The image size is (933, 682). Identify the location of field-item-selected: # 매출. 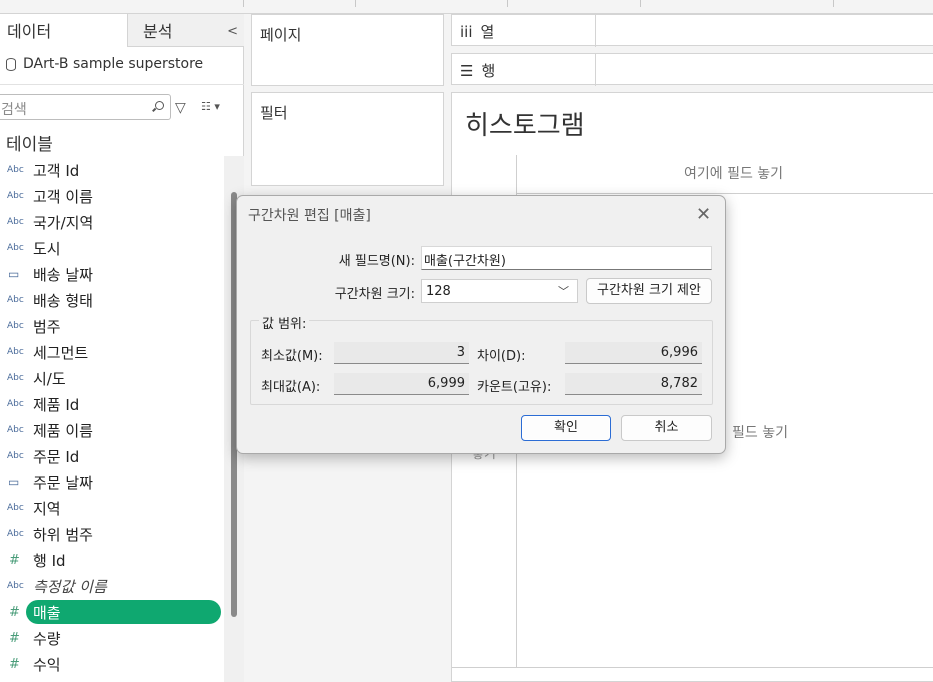
(115, 612).